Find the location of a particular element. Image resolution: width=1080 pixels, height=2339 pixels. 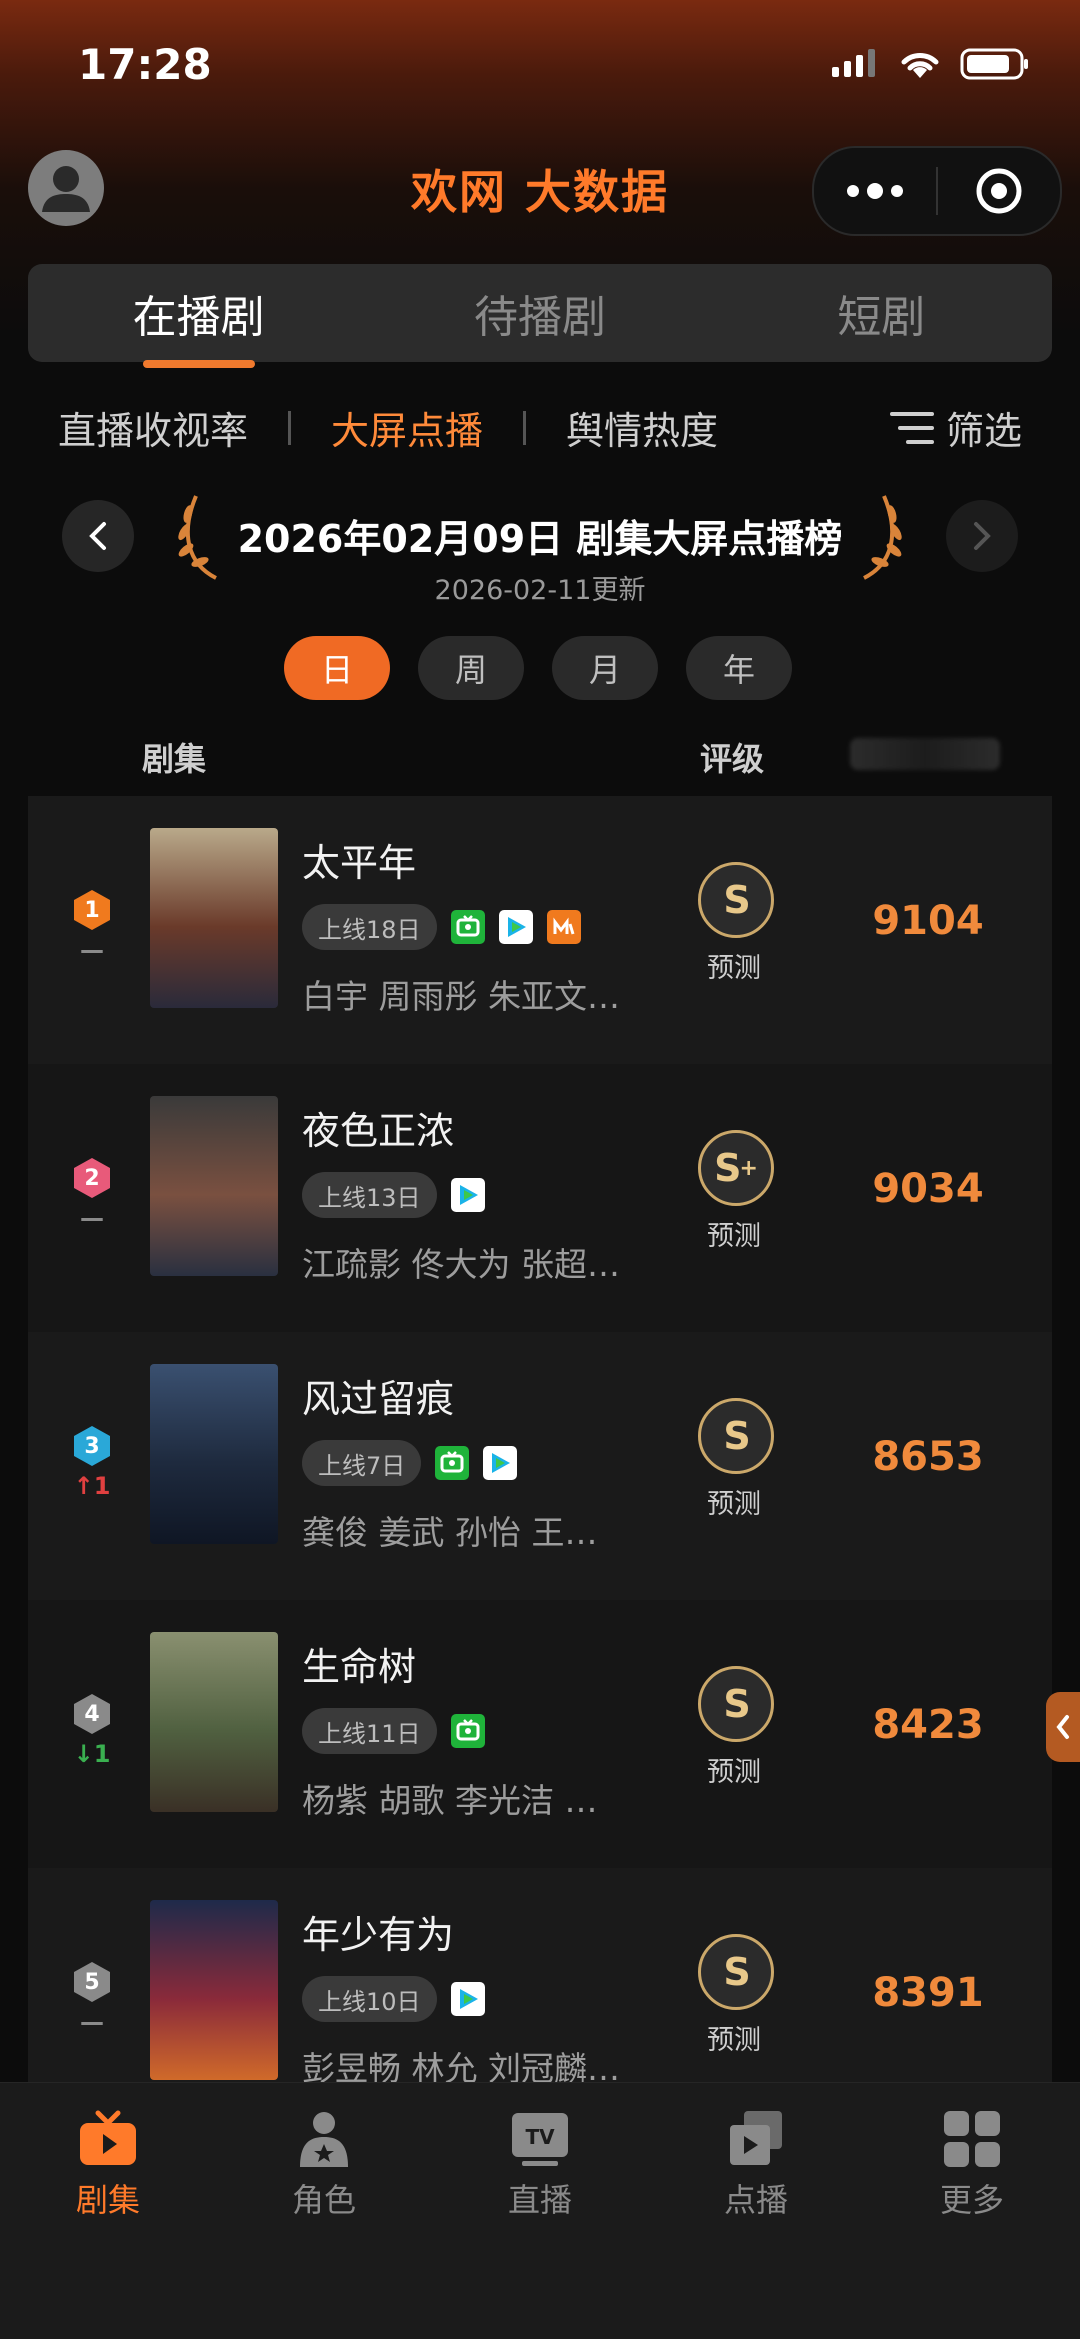

more-button is located at coordinates (875, 191).